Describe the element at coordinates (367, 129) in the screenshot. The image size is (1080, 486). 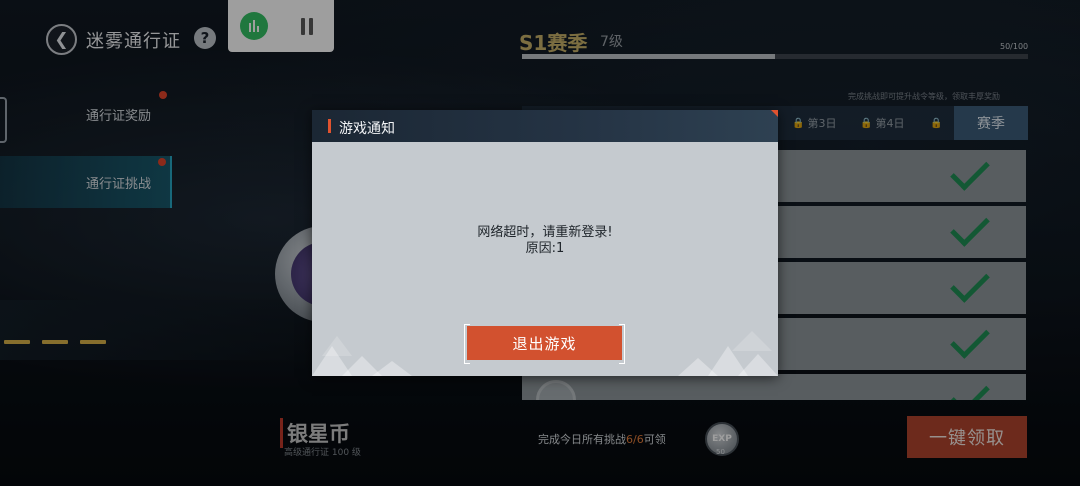
I see `dialog-title: 游戏通知` at that location.